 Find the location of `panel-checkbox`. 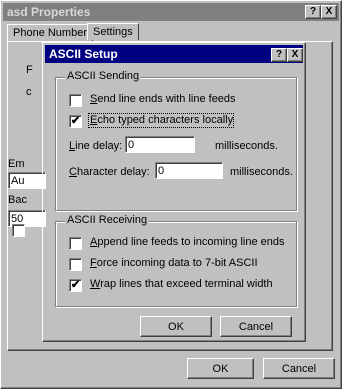

panel-checkbox is located at coordinates (18, 230).